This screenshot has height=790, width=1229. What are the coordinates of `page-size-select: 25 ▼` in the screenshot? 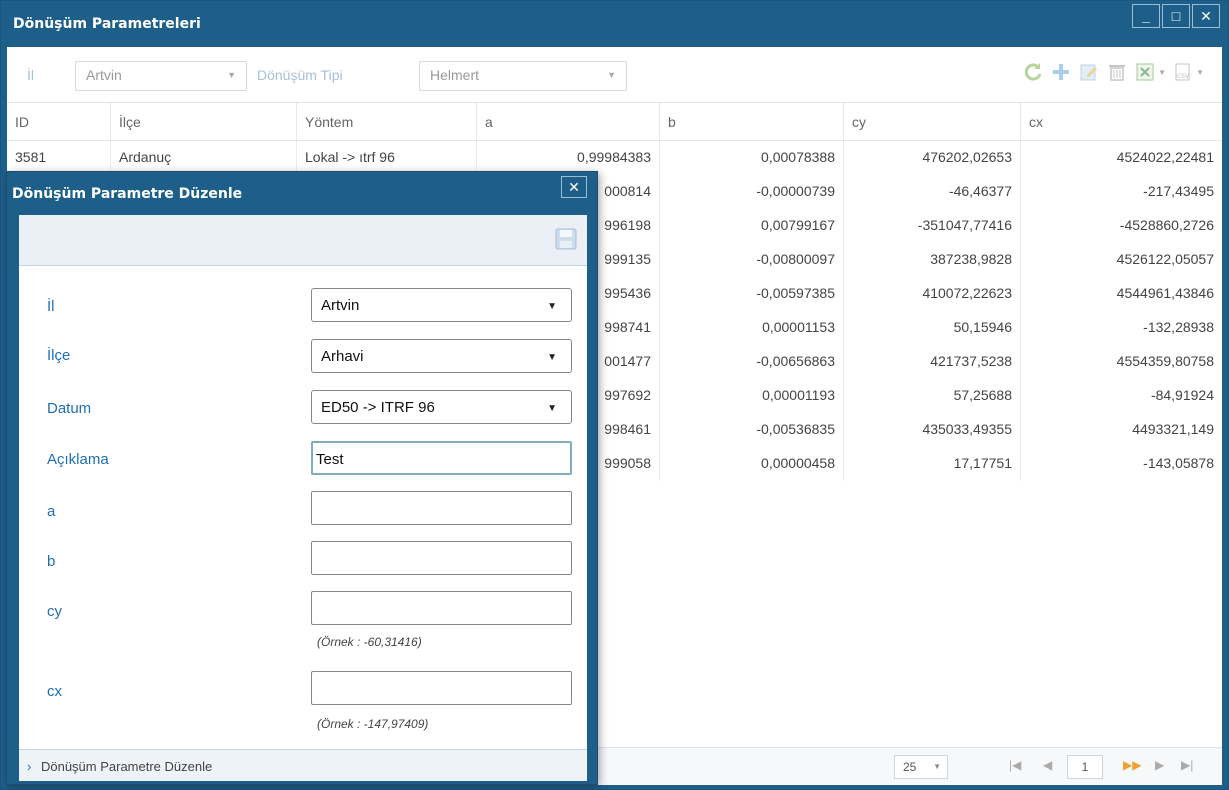 It's located at (921, 767).